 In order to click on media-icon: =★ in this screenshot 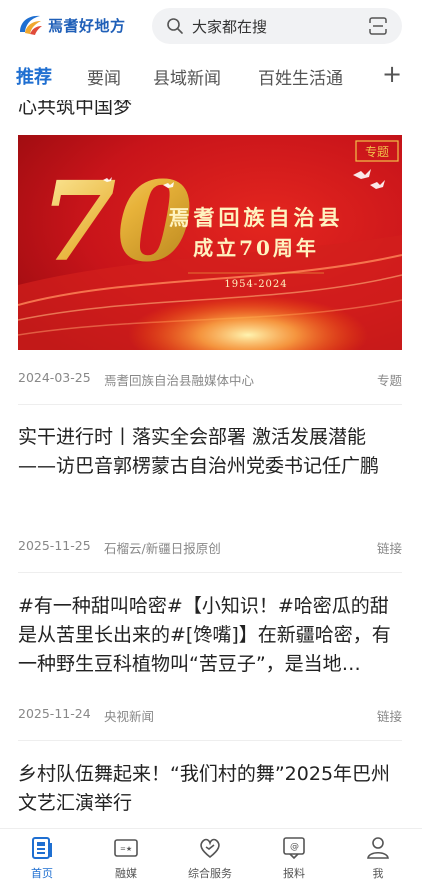, I will do `click(126, 848)`.